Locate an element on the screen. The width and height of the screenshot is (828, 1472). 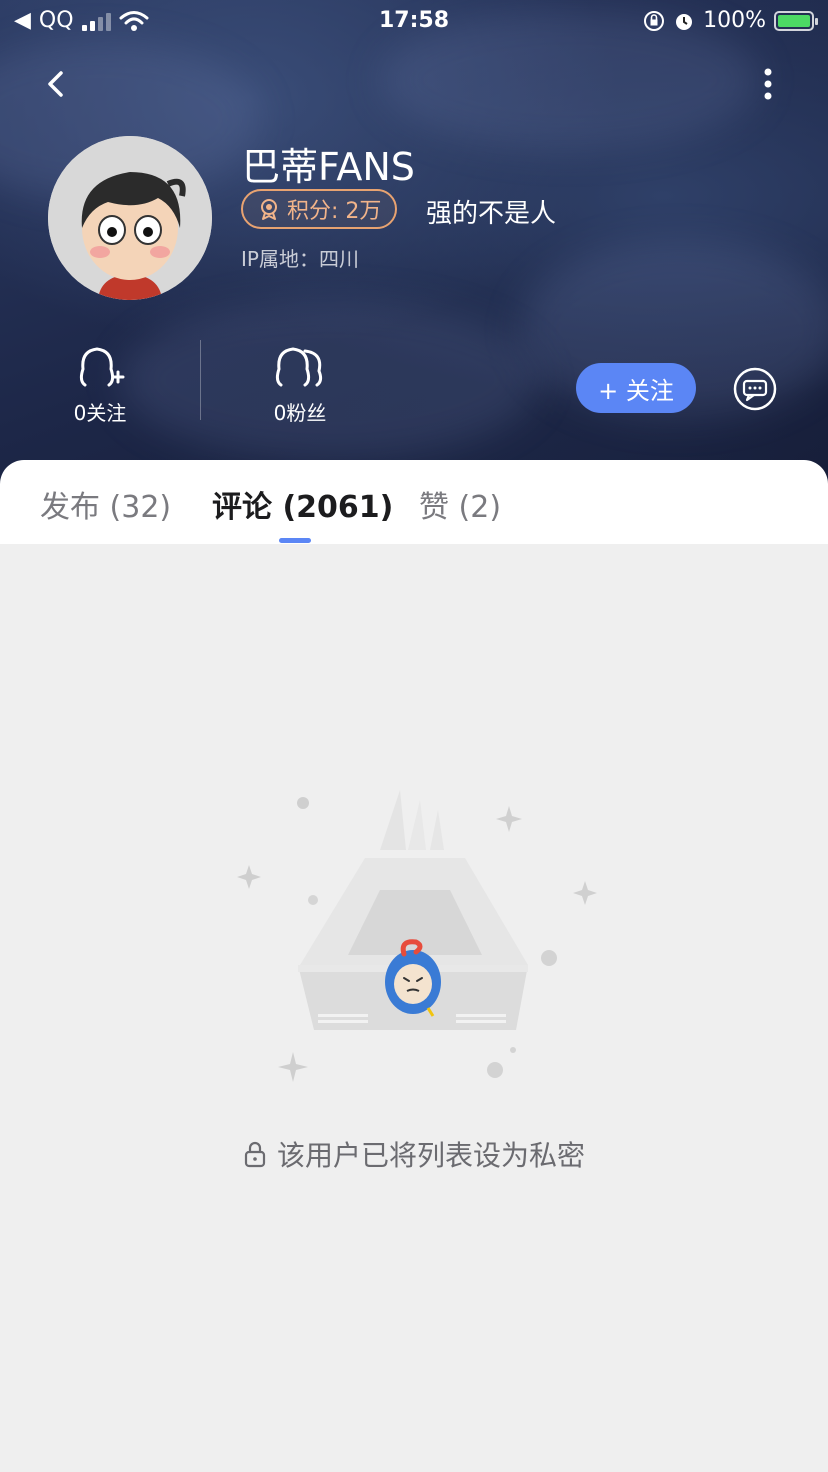
empty-state: 该用户已将列表设为私密 is located at coordinates (414, 1154).